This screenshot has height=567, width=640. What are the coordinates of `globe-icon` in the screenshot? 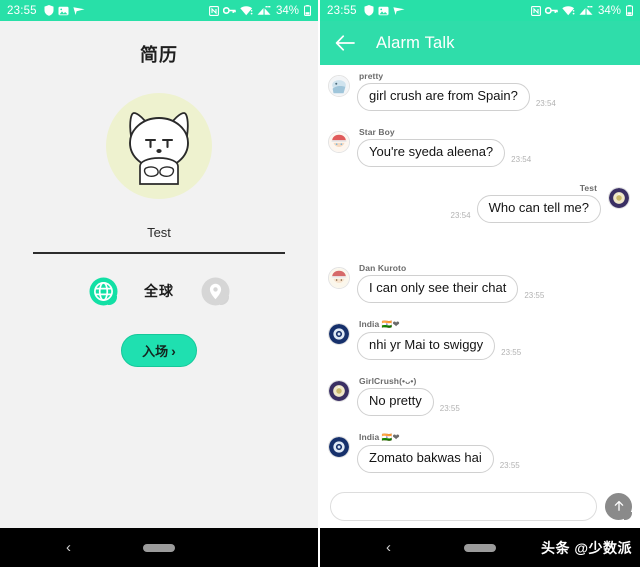 It's located at (103, 291).